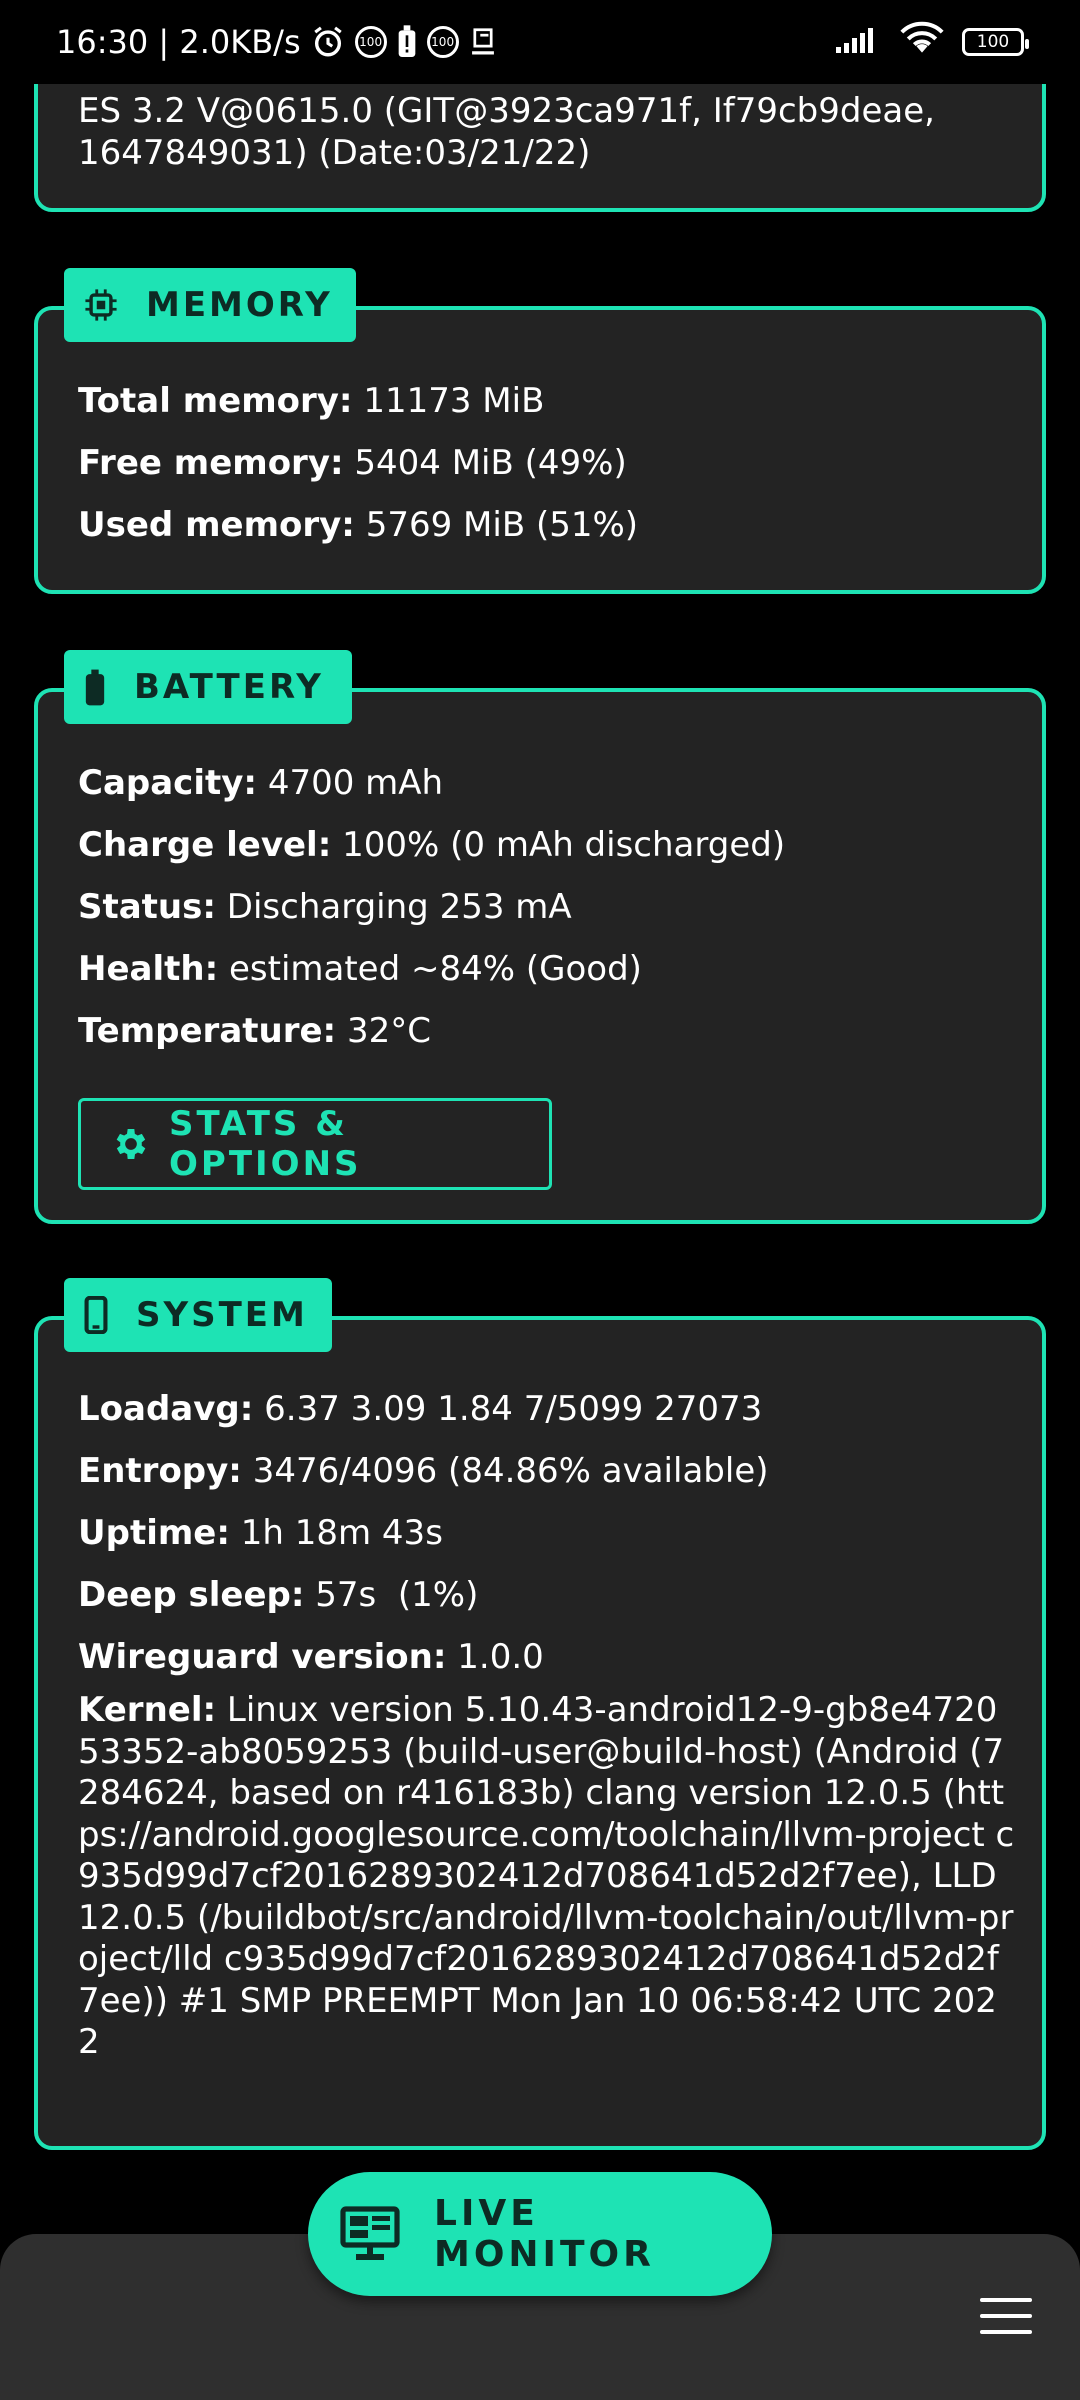  I want to click on deep-sleep-row: Deep sleep: 57s (1%), so click(278, 1595).